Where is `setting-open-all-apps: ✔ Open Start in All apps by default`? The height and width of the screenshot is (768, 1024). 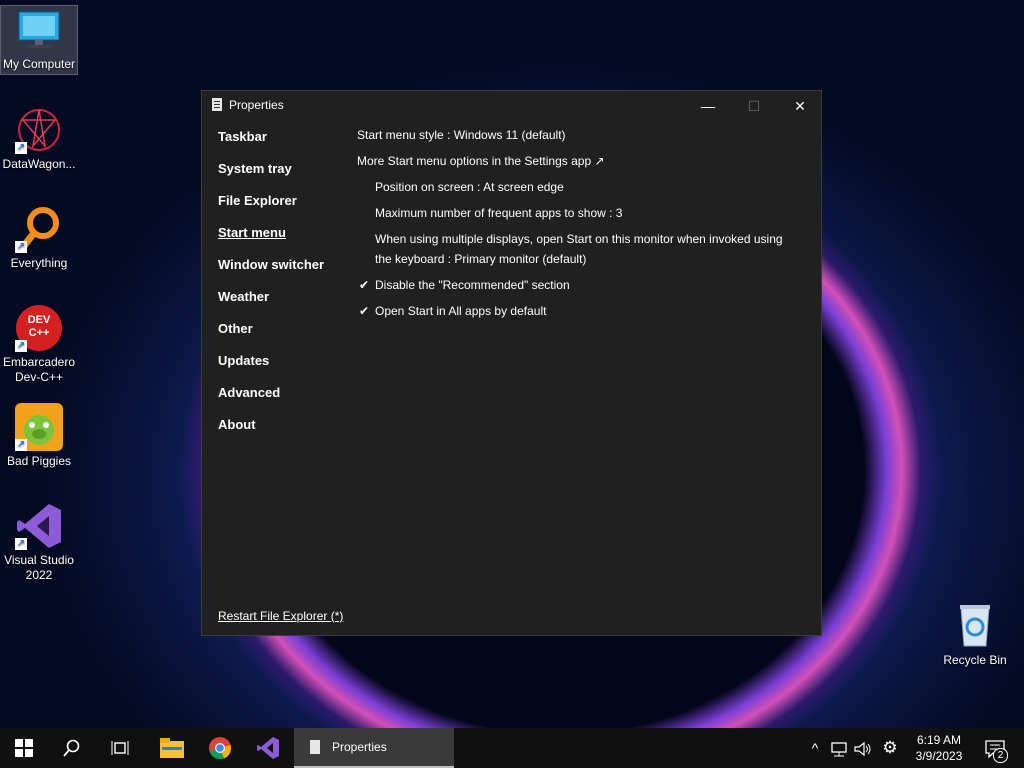 setting-open-all-apps: ✔ Open Start in All apps by default is located at coordinates (577, 311).